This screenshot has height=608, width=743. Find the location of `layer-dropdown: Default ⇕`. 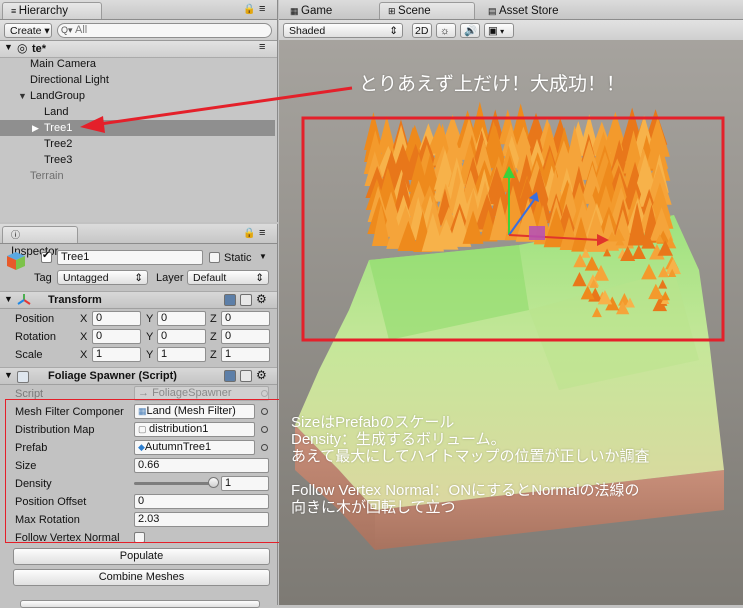

layer-dropdown: Default ⇕ is located at coordinates (228, 277).